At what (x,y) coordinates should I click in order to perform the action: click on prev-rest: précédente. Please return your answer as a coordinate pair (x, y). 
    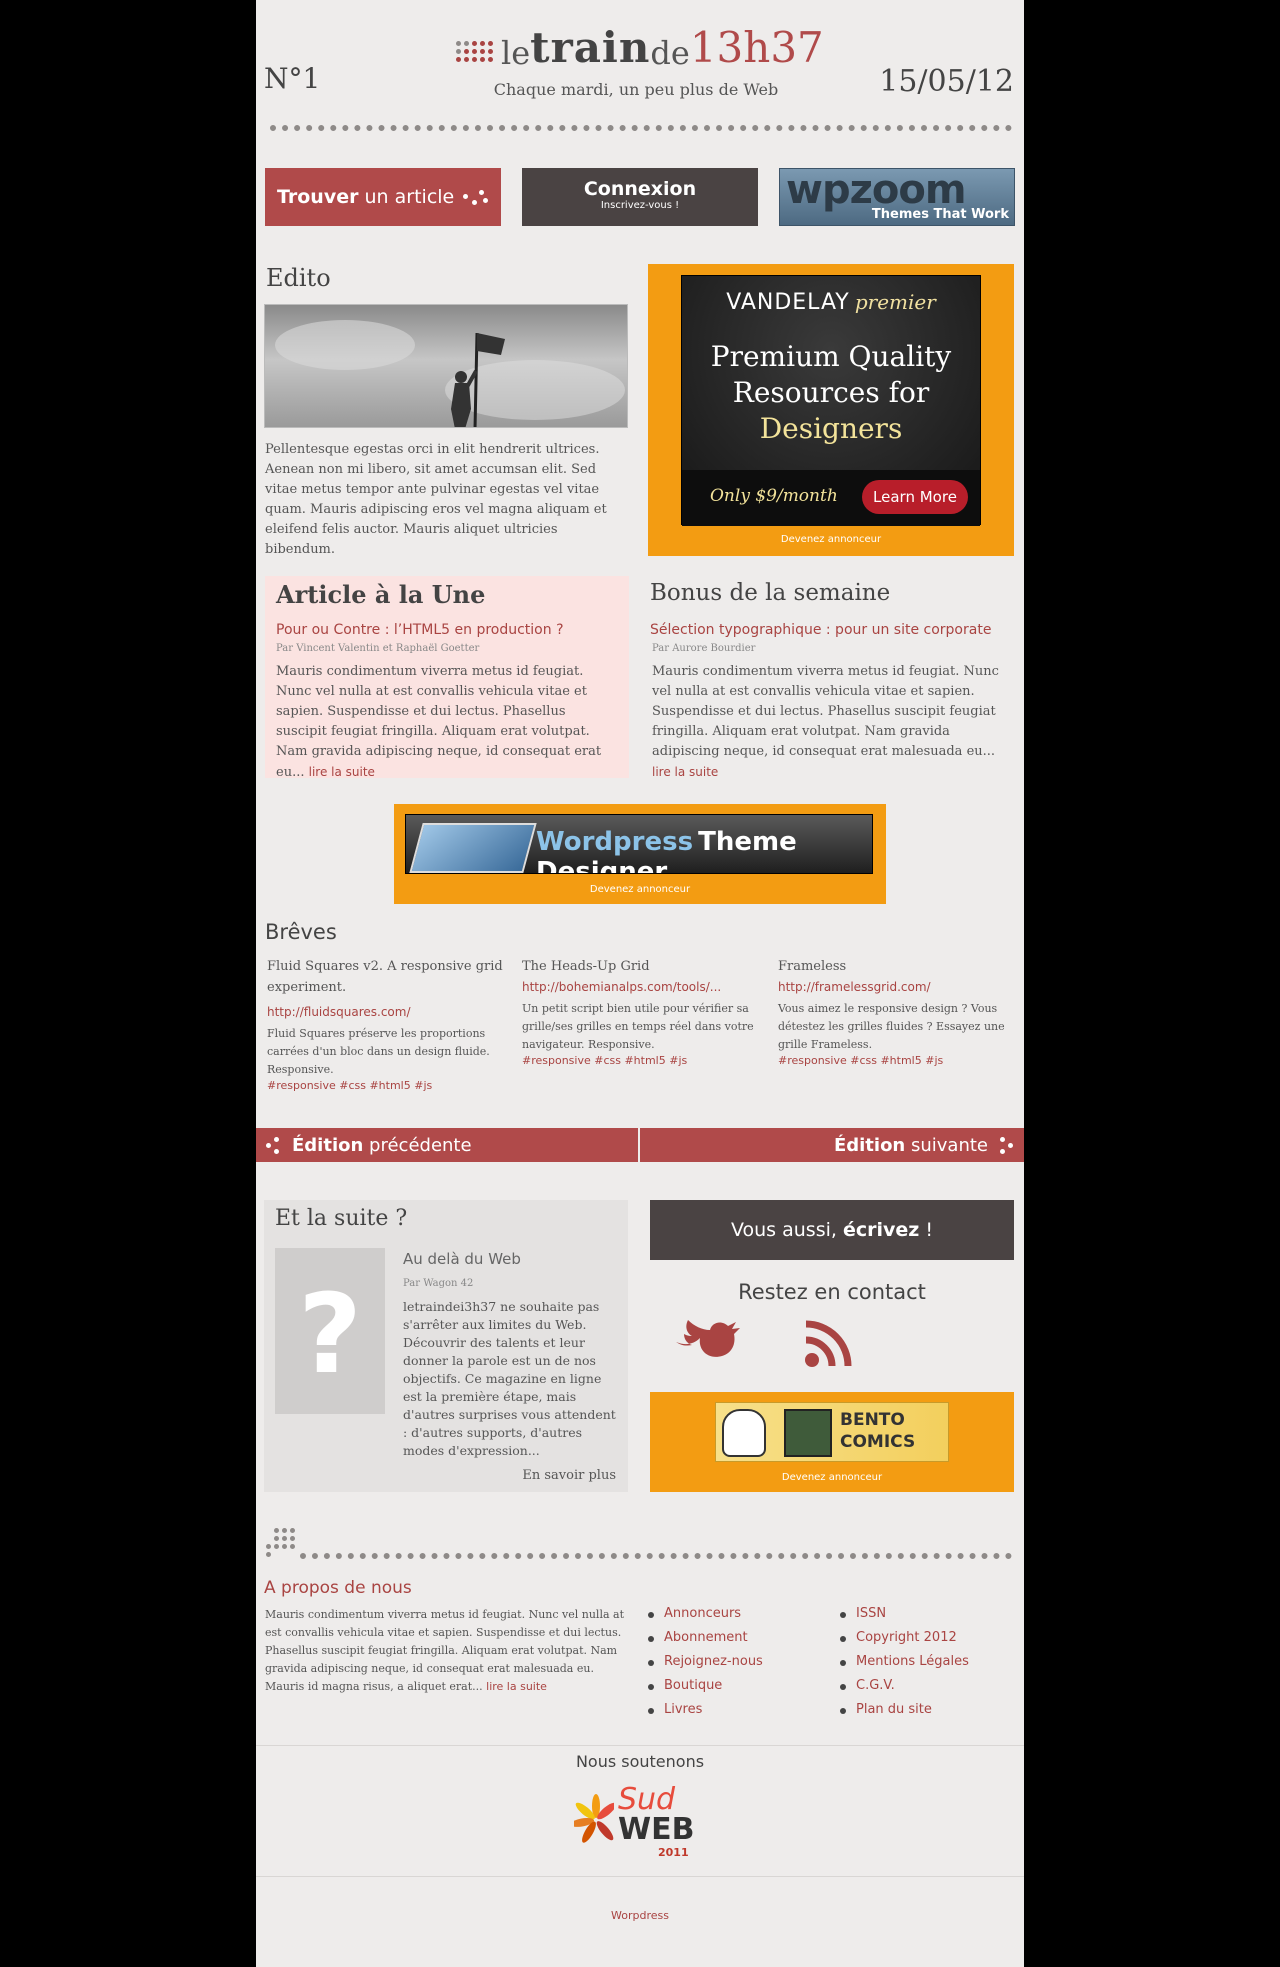
    Looking at the image, I should click on (420, 1145).